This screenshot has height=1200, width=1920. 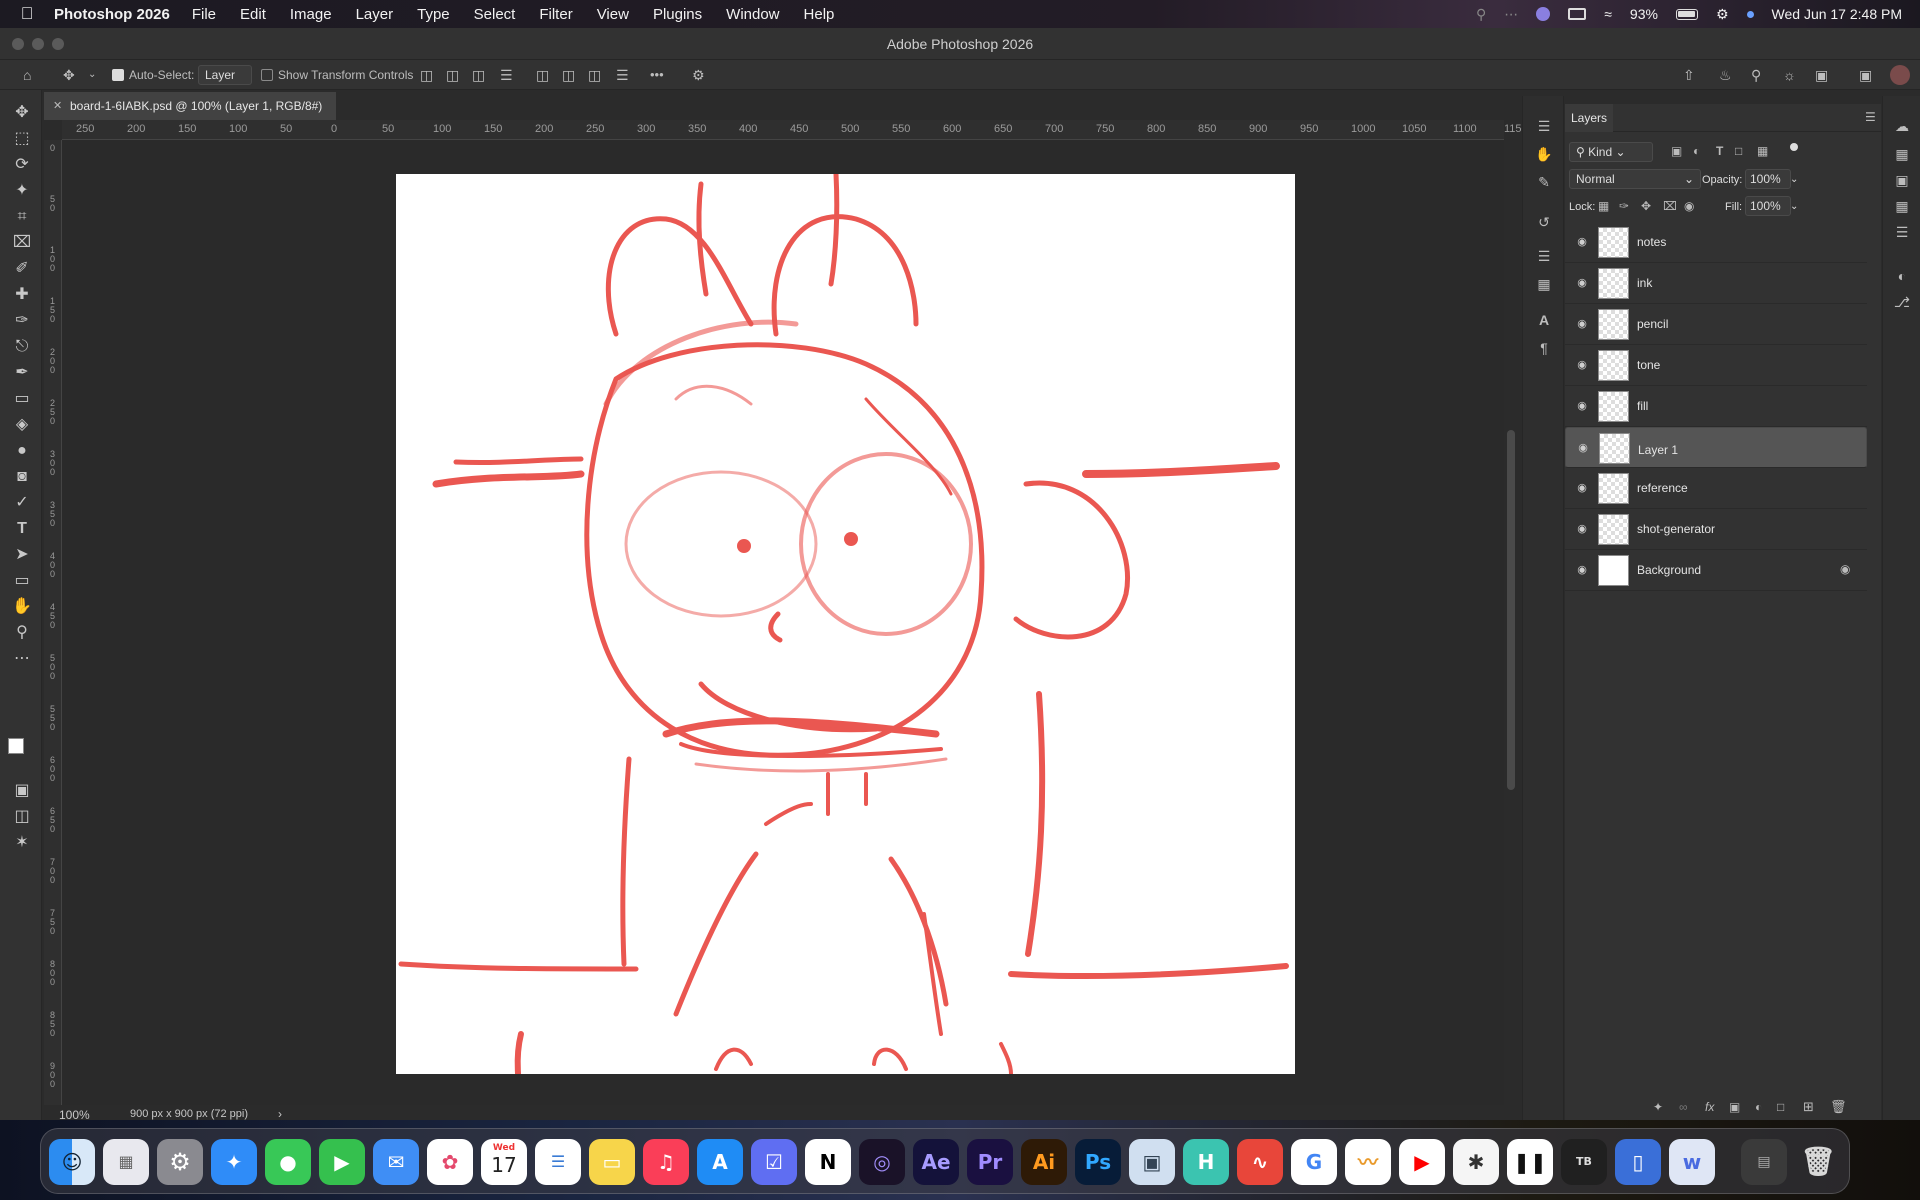 I want to click on history-icon: ↺, so click(x=1544, y=222).